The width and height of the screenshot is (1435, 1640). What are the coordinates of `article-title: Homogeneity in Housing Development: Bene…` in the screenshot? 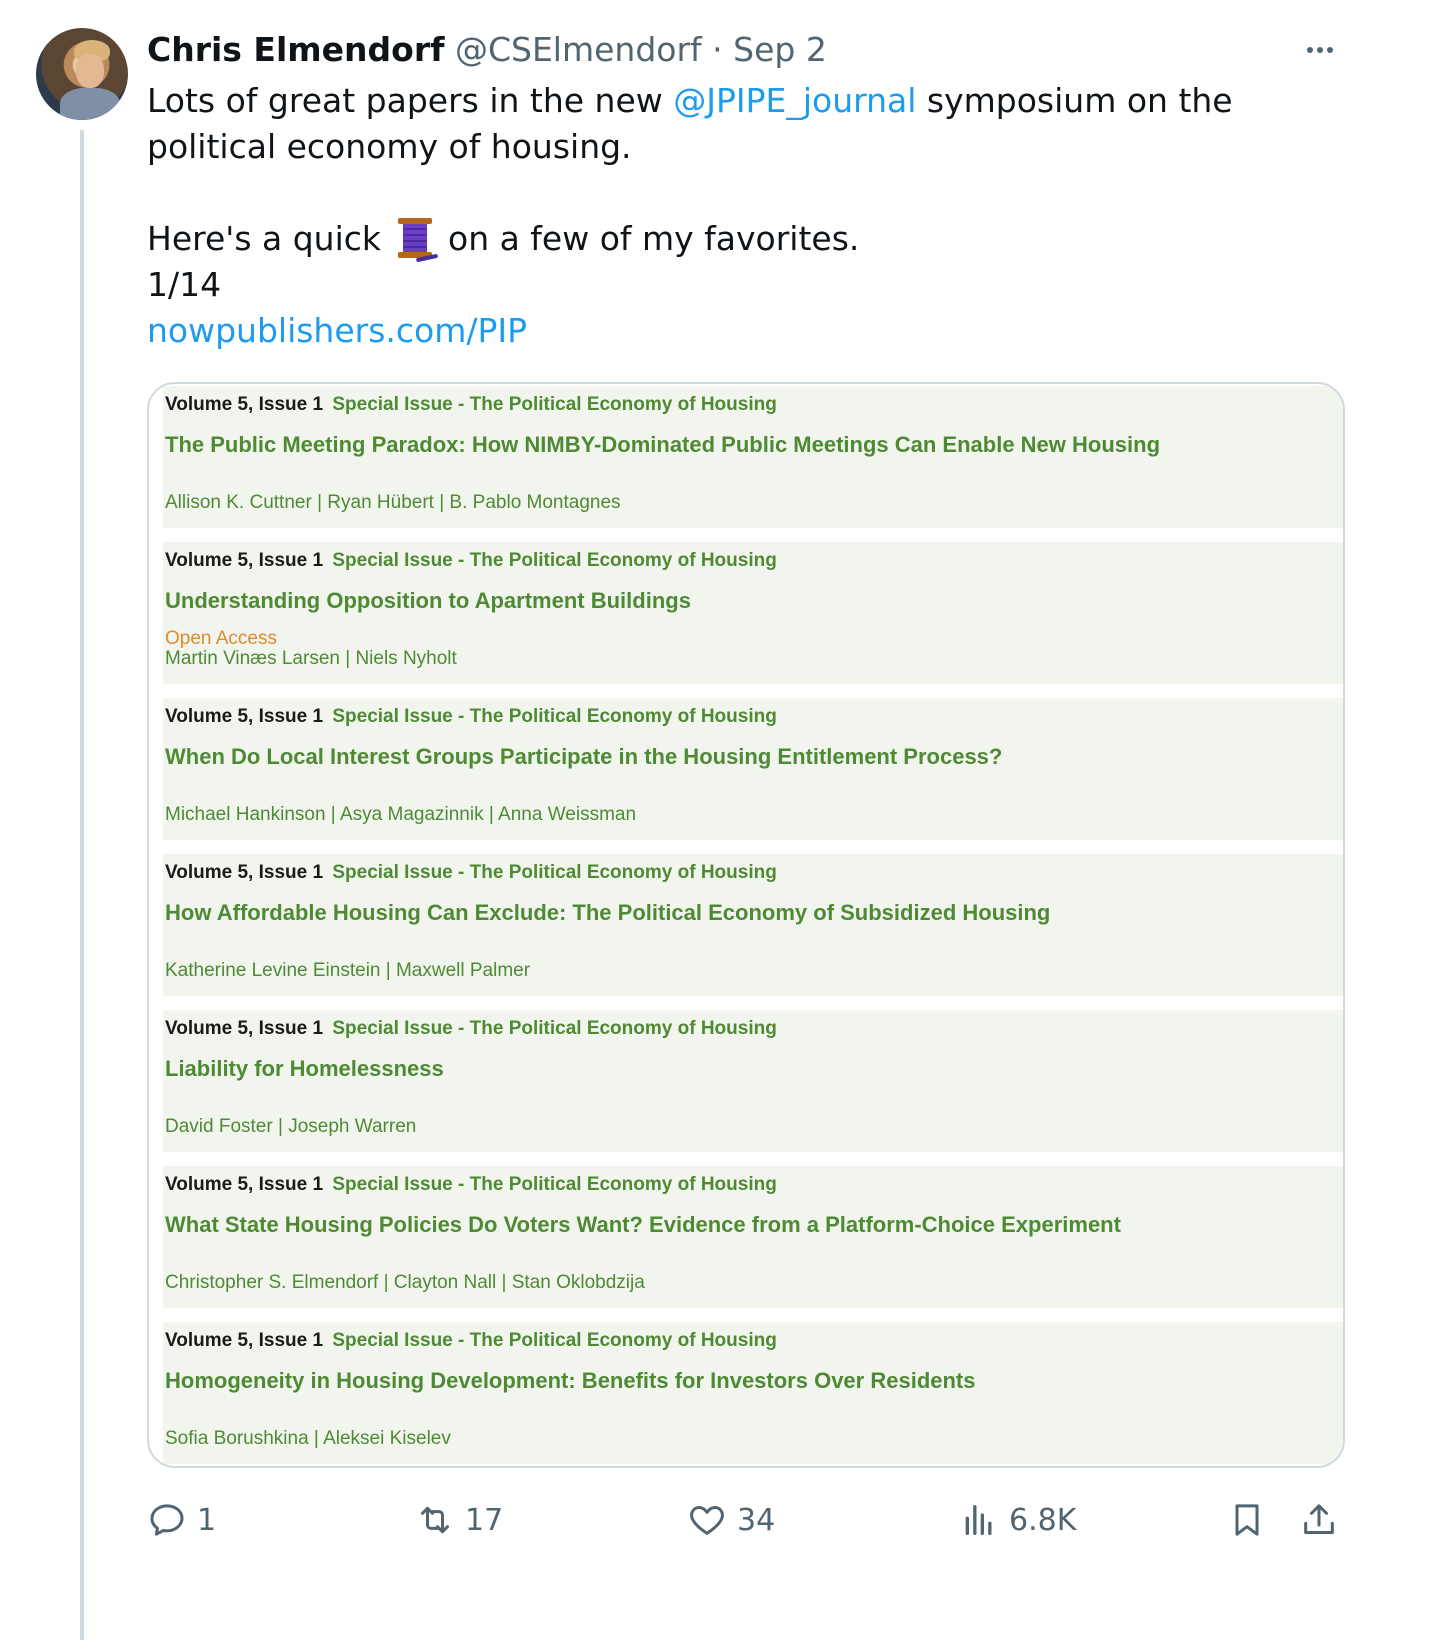 It's located at (570, 1381).